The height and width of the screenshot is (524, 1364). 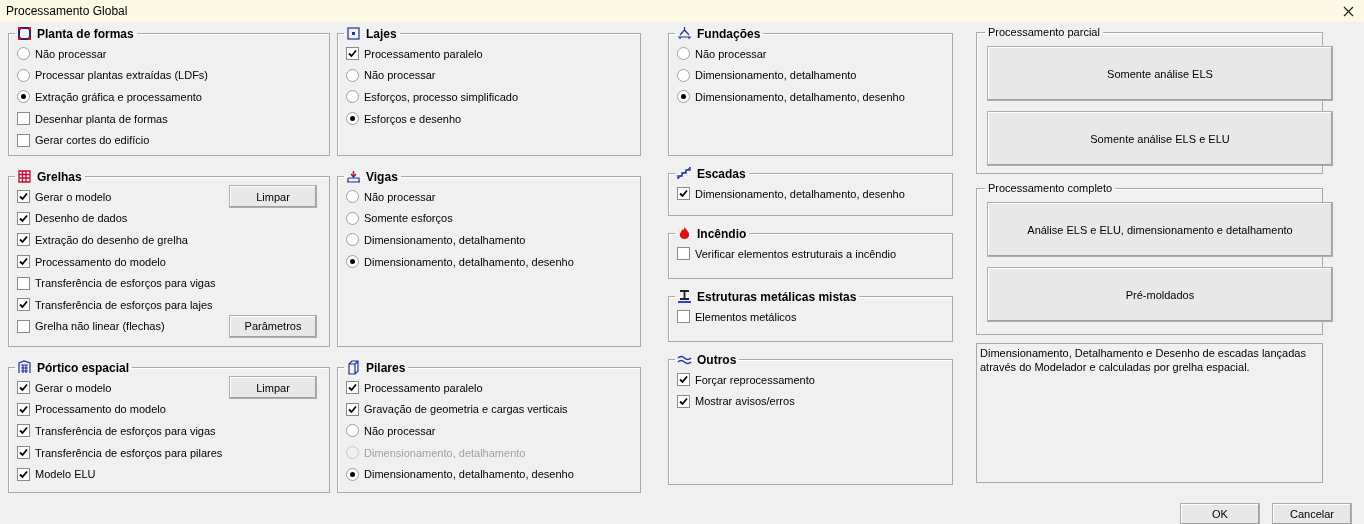 What do you see at coordinates (83, 367) in the screenshot?
I see `group-title: Pórtico espacial` at bounding box center [83, 367].